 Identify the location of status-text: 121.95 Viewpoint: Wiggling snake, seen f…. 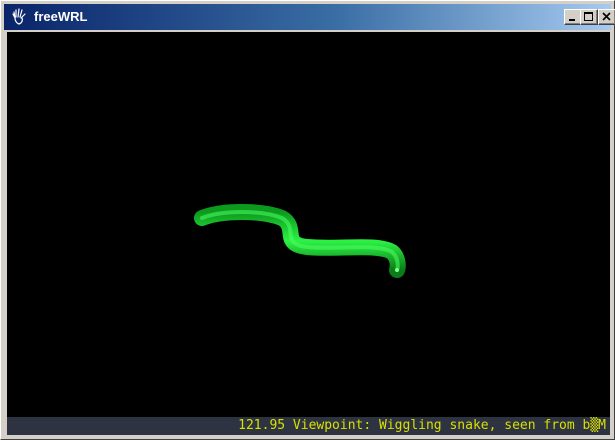
(422, 425).